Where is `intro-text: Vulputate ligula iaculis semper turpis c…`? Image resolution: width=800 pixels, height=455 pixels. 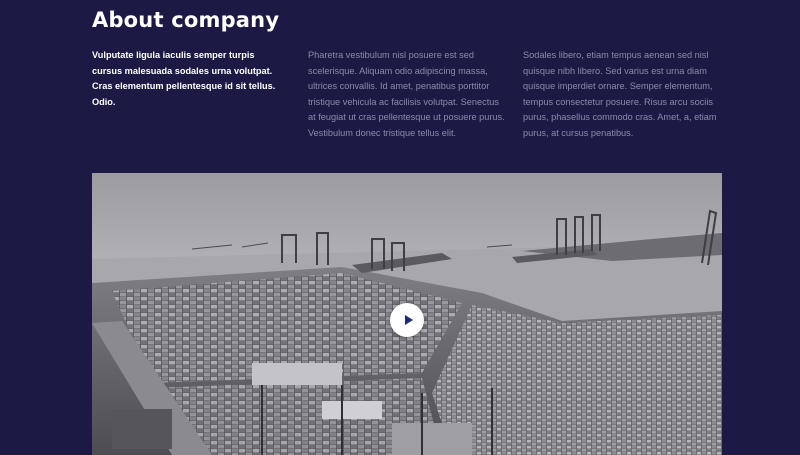 intro-text: Vulputate ligula iaculis semper turpis c… is located at coordinates (184, 78).